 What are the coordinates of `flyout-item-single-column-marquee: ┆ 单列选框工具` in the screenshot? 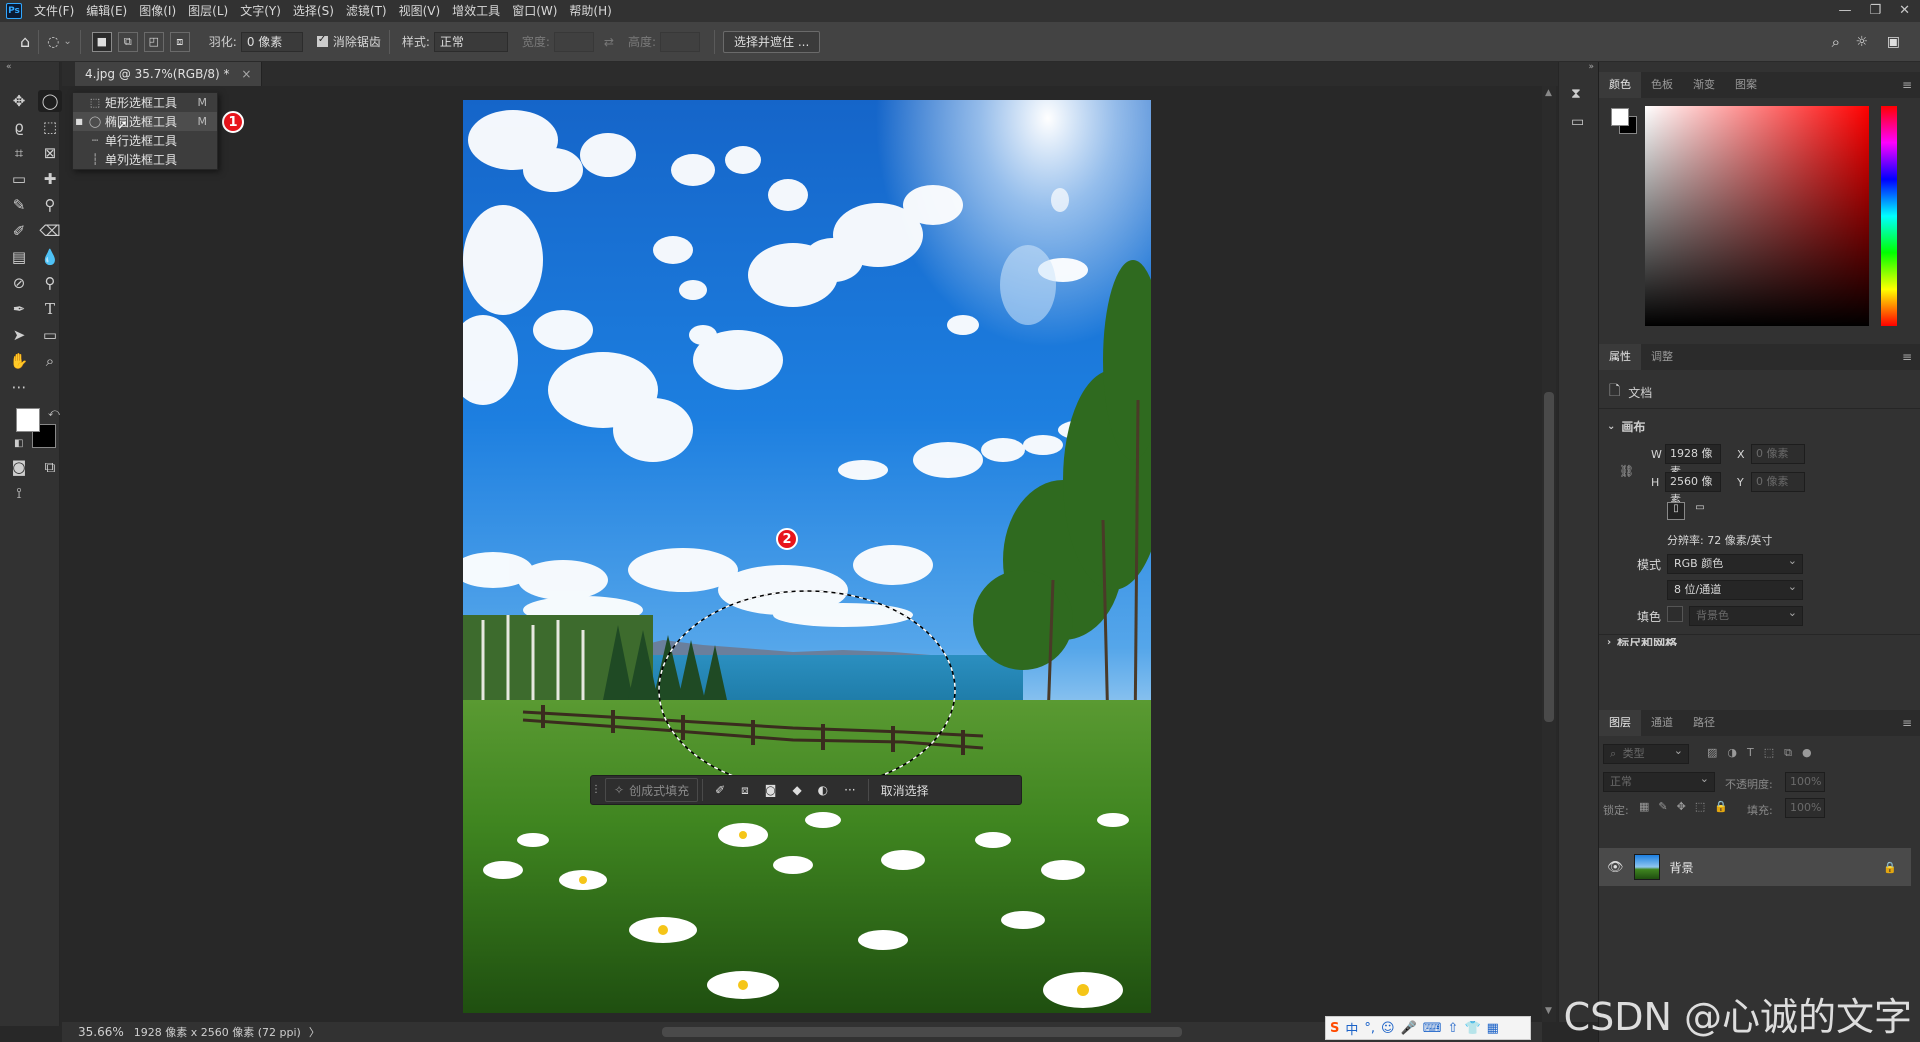 It's located at (145, 159).